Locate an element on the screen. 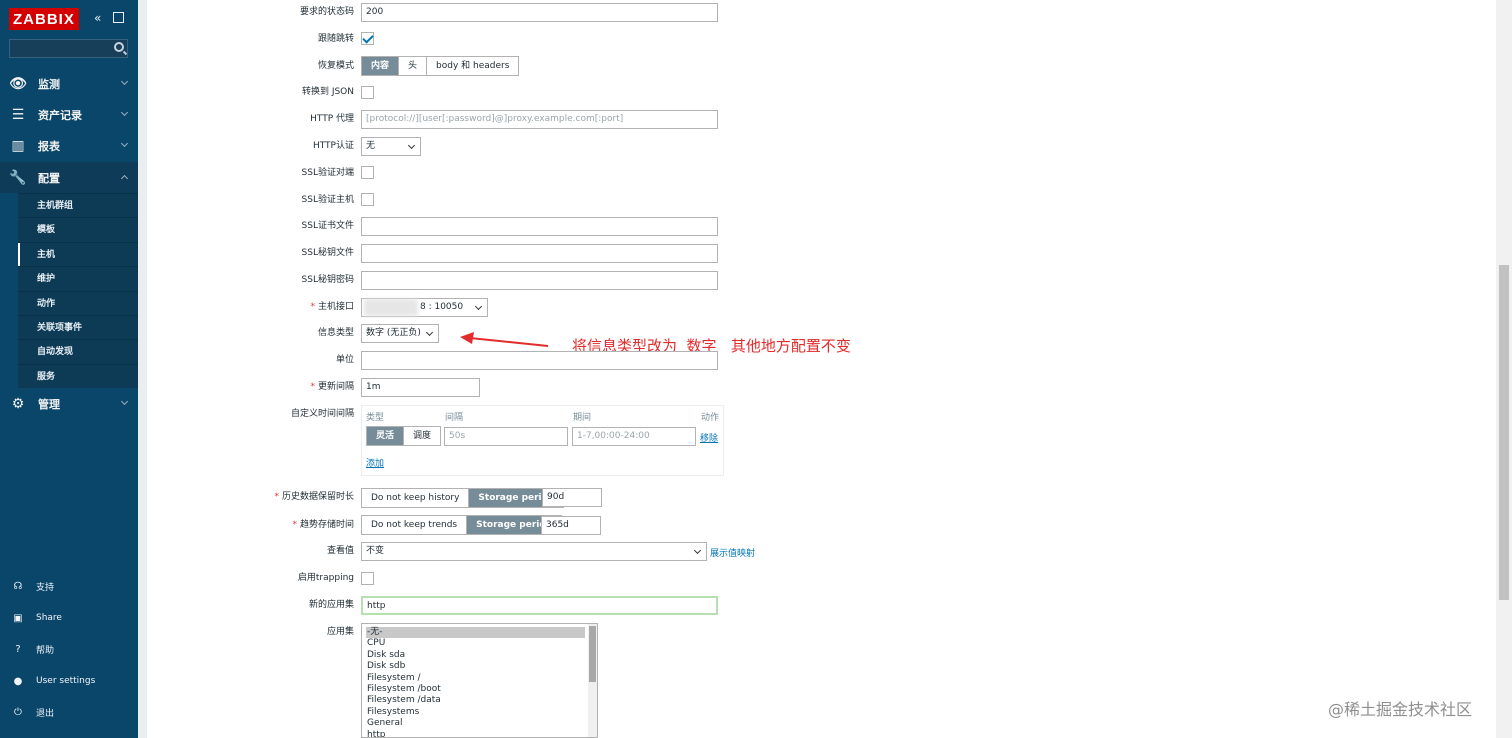  ssl-pass-input is located at coordinates (539, 280).